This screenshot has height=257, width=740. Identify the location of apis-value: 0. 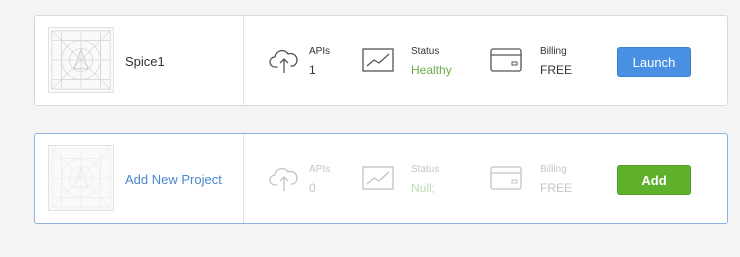
(312, 188).